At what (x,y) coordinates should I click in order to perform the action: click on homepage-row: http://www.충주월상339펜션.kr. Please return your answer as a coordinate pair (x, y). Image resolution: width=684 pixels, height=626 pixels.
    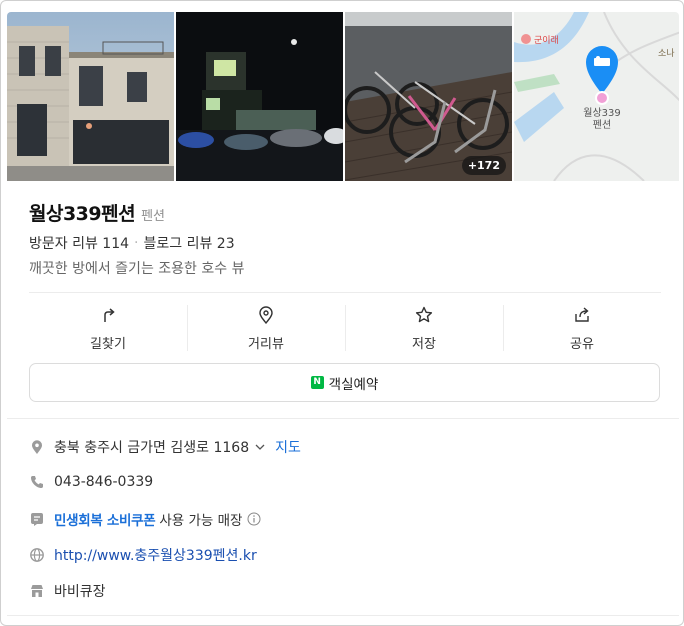
    Looking at the image, I should click on (143, 555).